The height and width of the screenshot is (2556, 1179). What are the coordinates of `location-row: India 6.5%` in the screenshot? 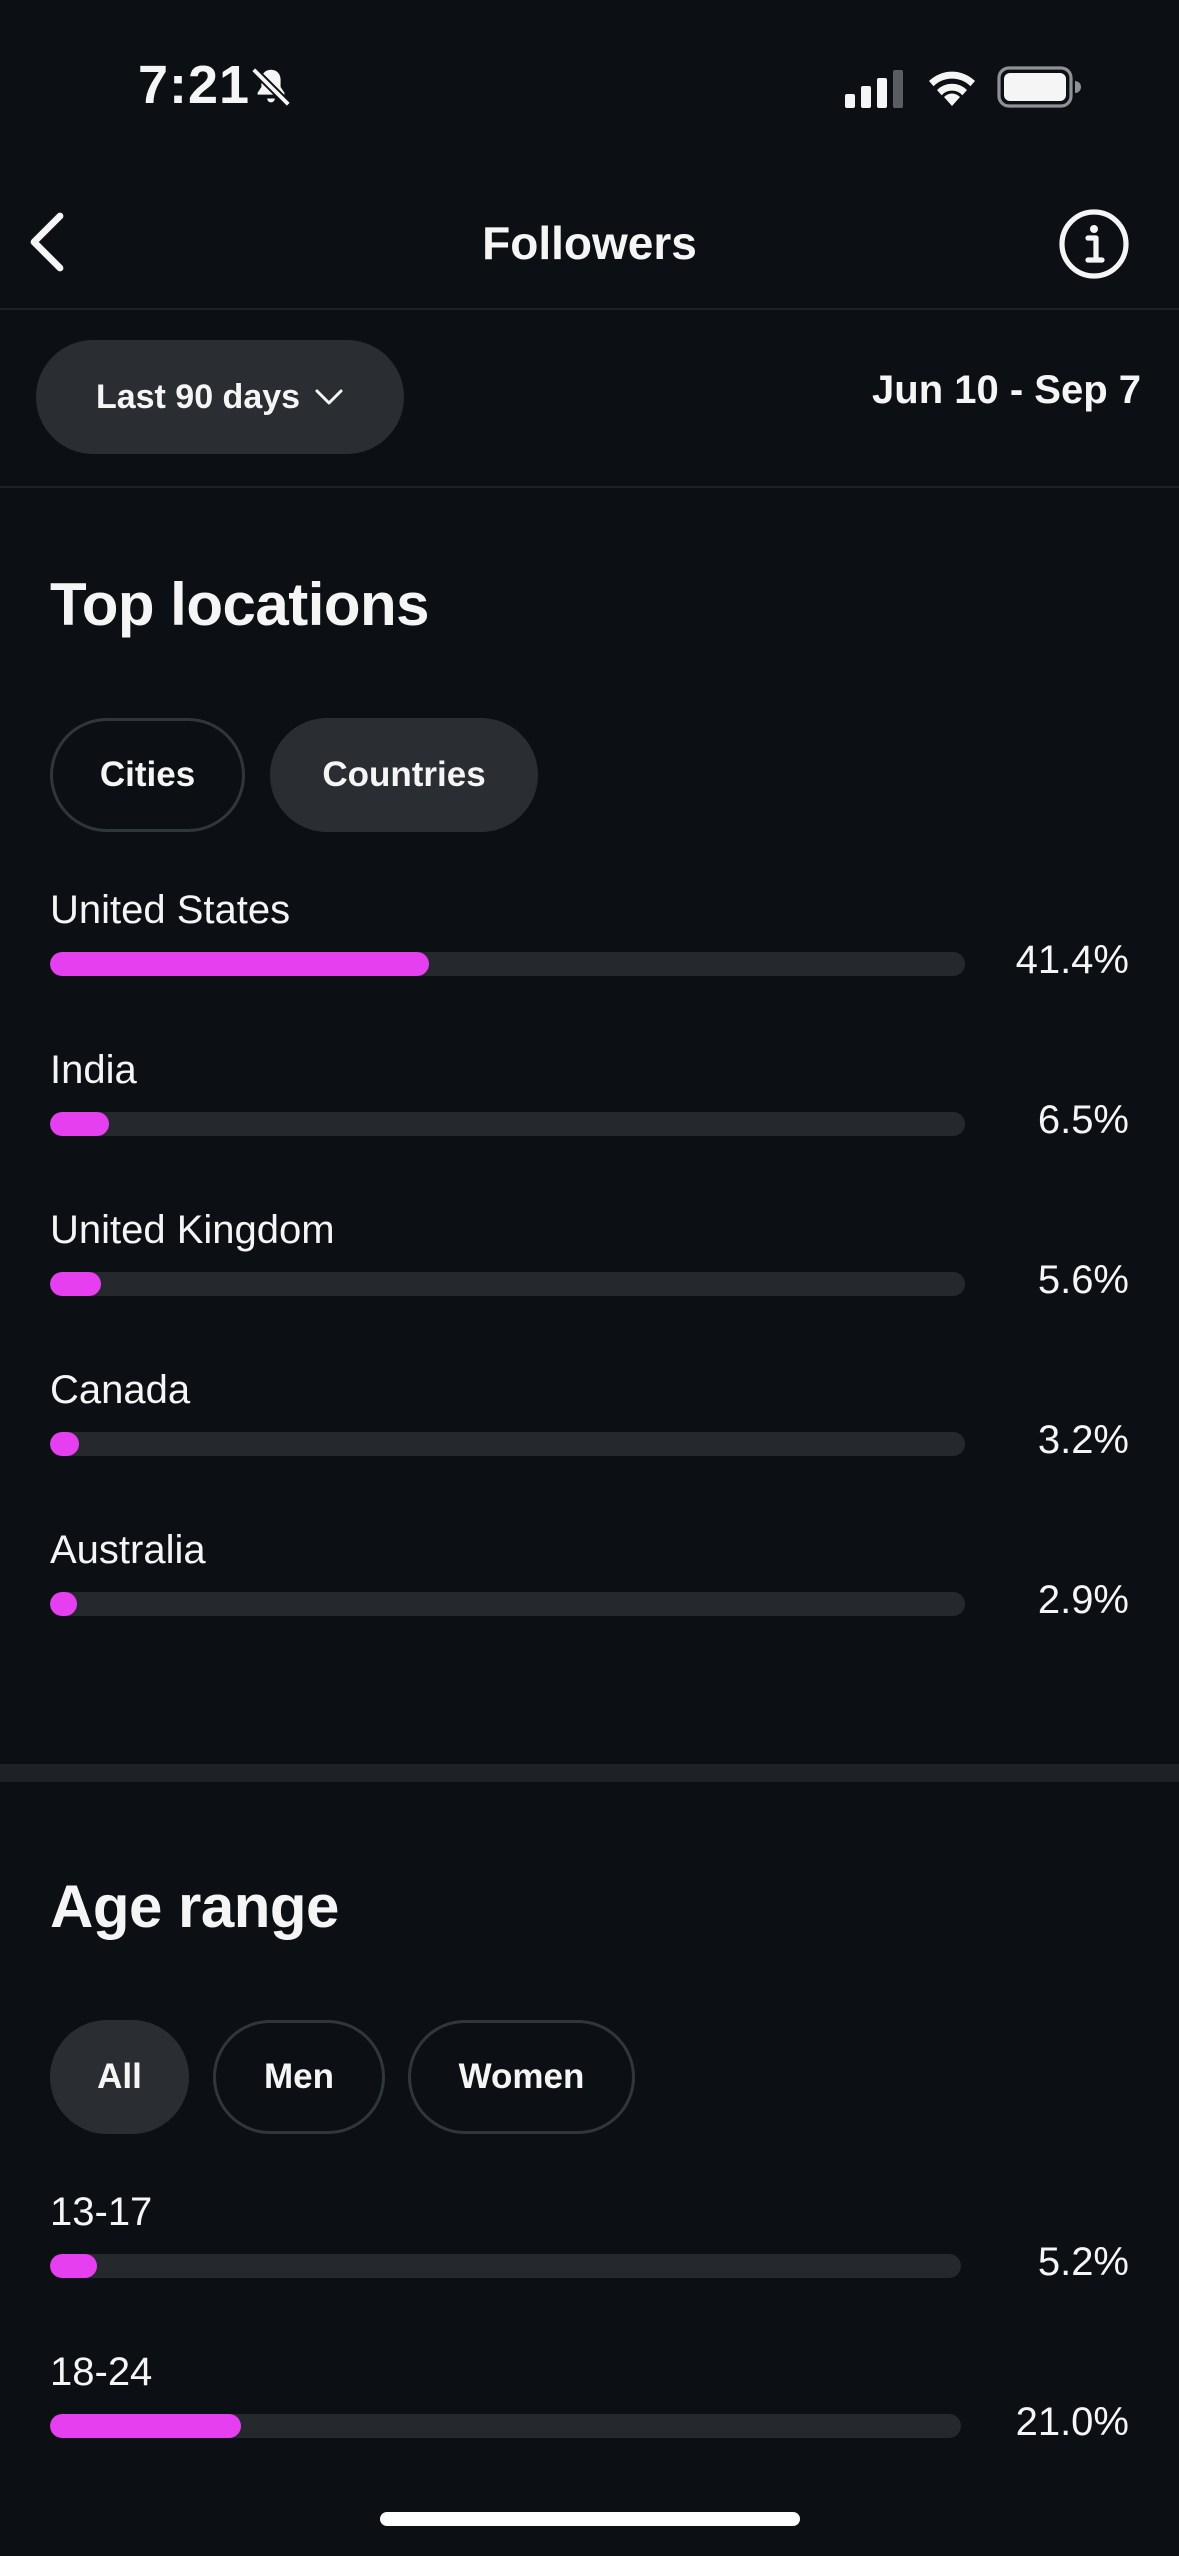 It's located at (589, 1128).